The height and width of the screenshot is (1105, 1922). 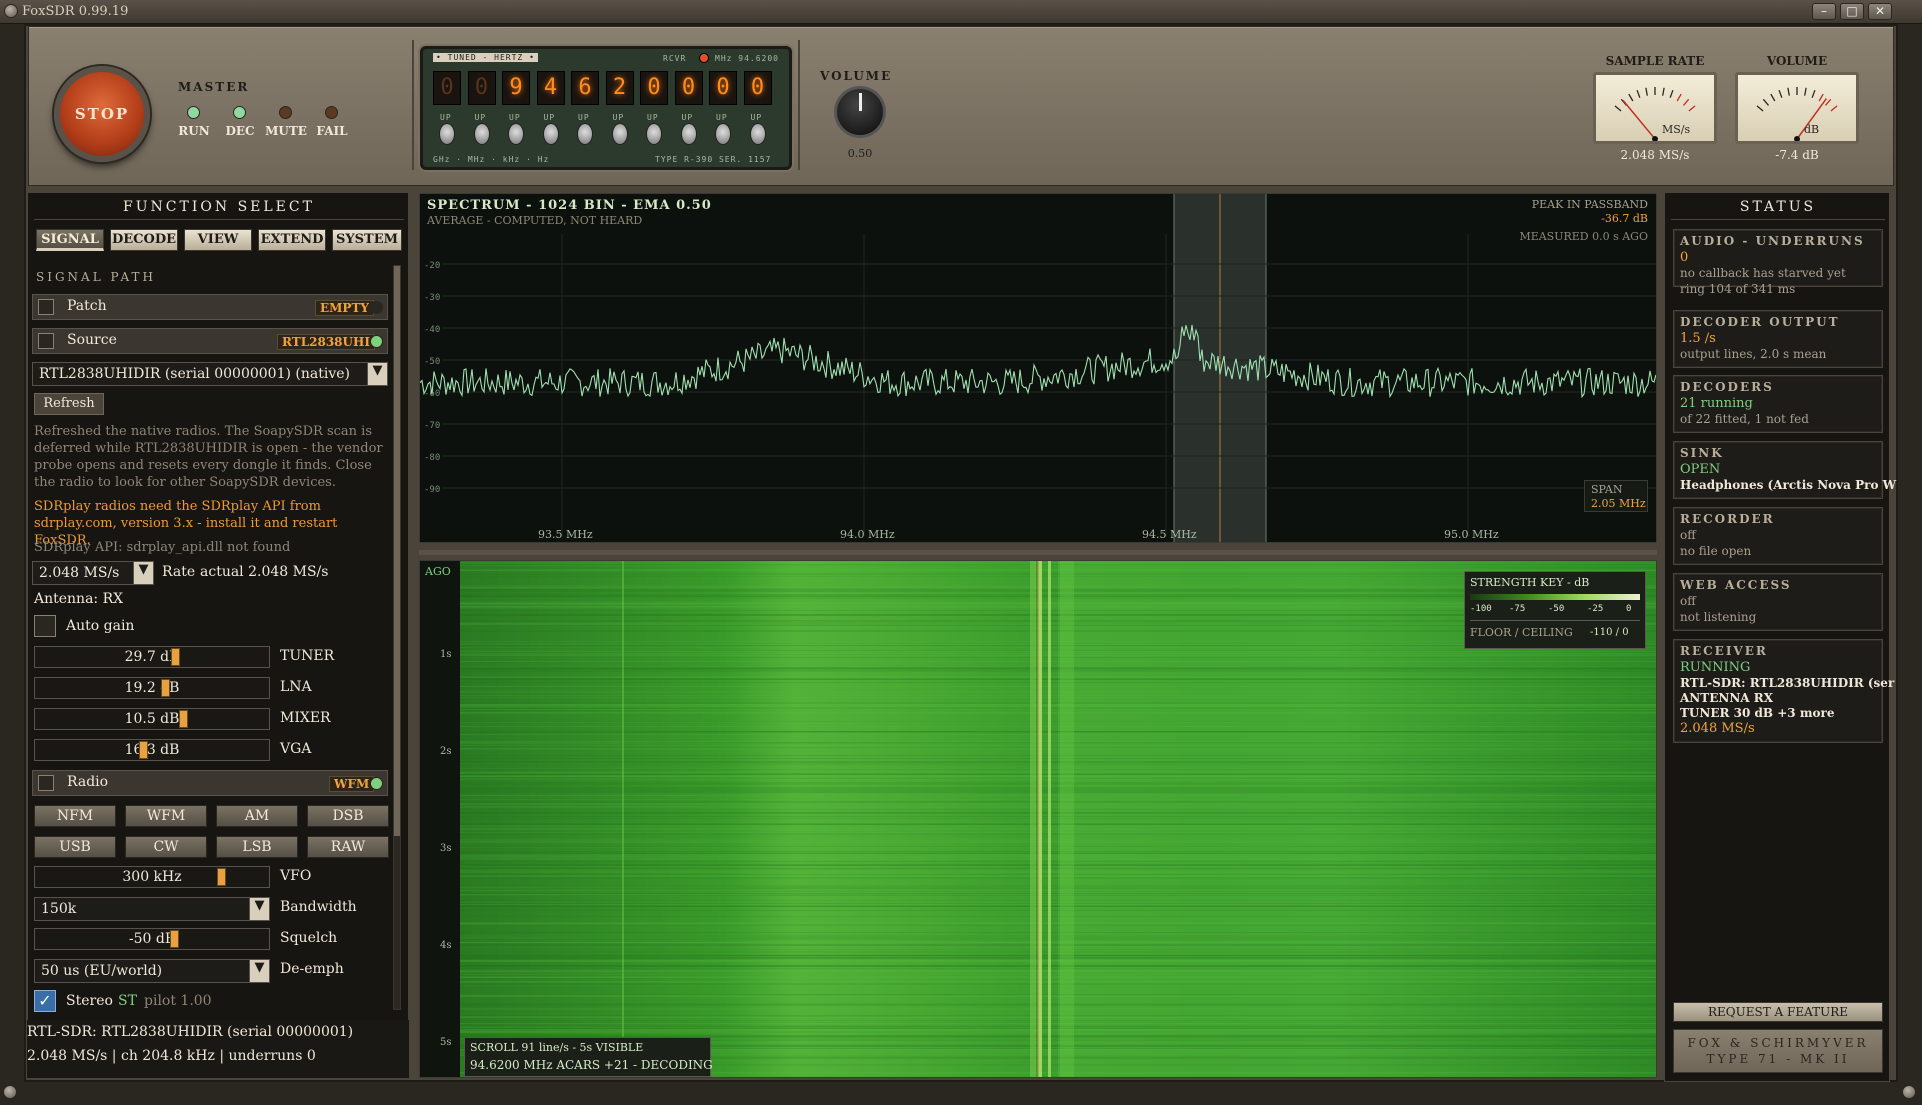 What do you see at coordinates (46, 783) in the screenshot?
I see `radio-checkbox` at bounding box center [46, 783].